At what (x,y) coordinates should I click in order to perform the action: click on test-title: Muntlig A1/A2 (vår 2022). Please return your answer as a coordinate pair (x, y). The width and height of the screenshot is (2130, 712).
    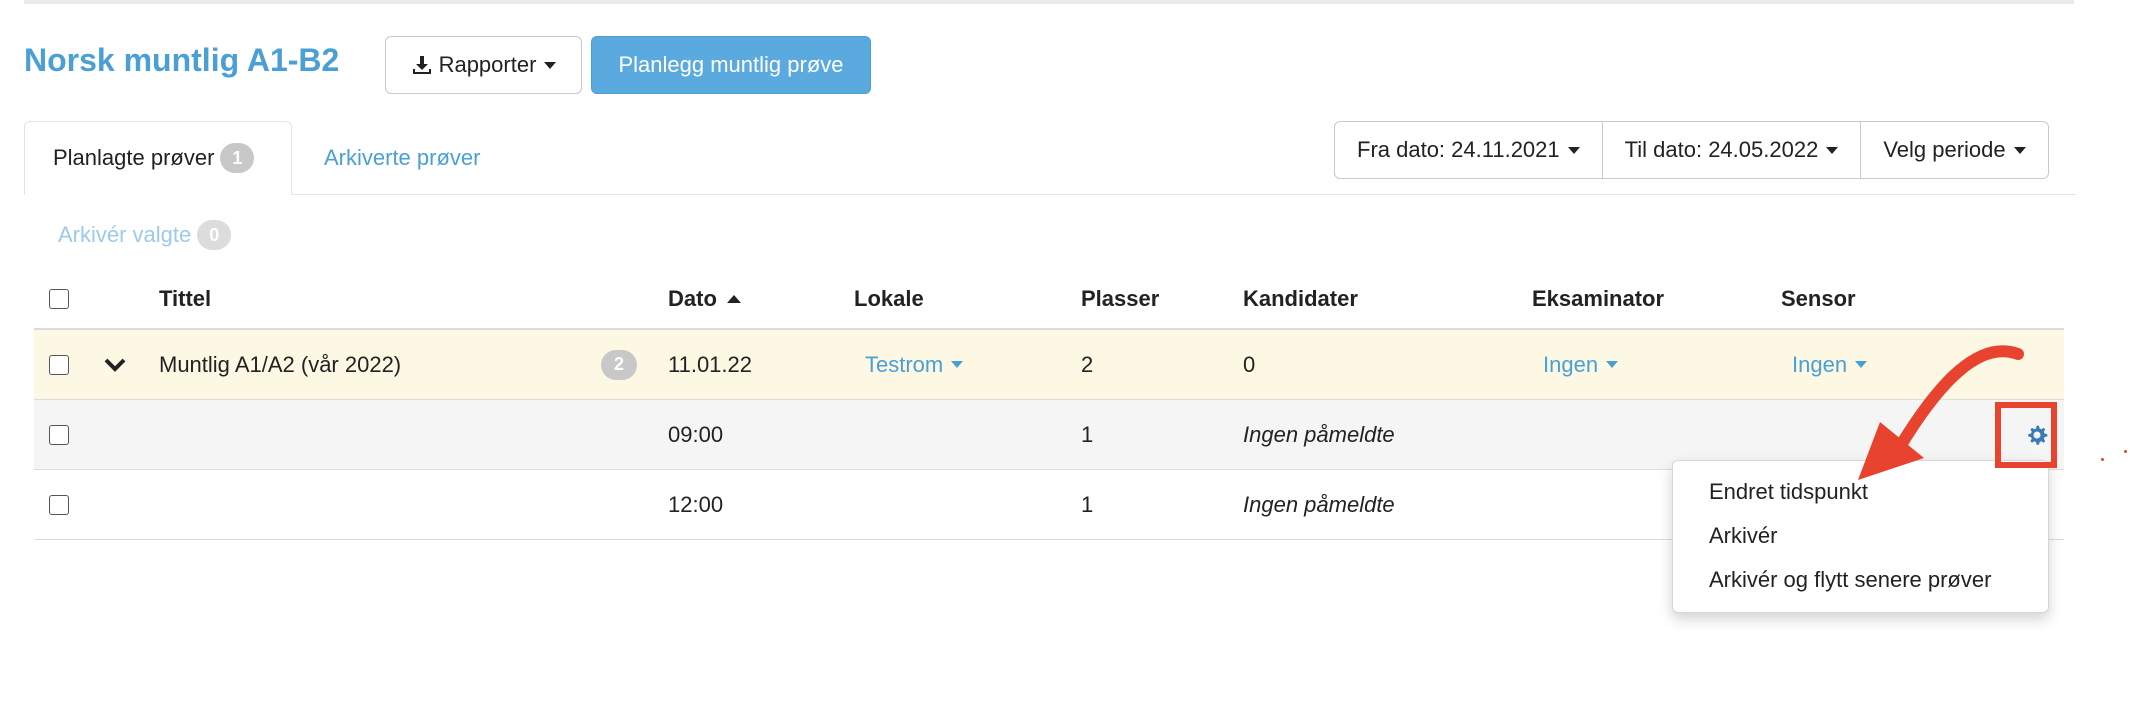
    Looking at the image, I should click on (280, 364).